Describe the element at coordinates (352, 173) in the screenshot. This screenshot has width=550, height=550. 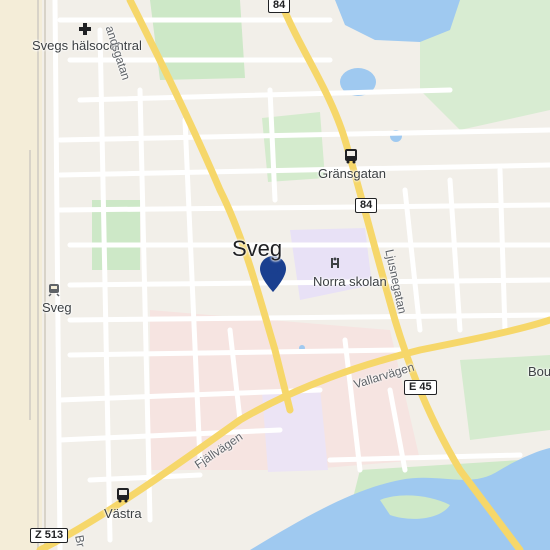
I see `poi-bus-gransgatan: Gränsgatan` at that location.